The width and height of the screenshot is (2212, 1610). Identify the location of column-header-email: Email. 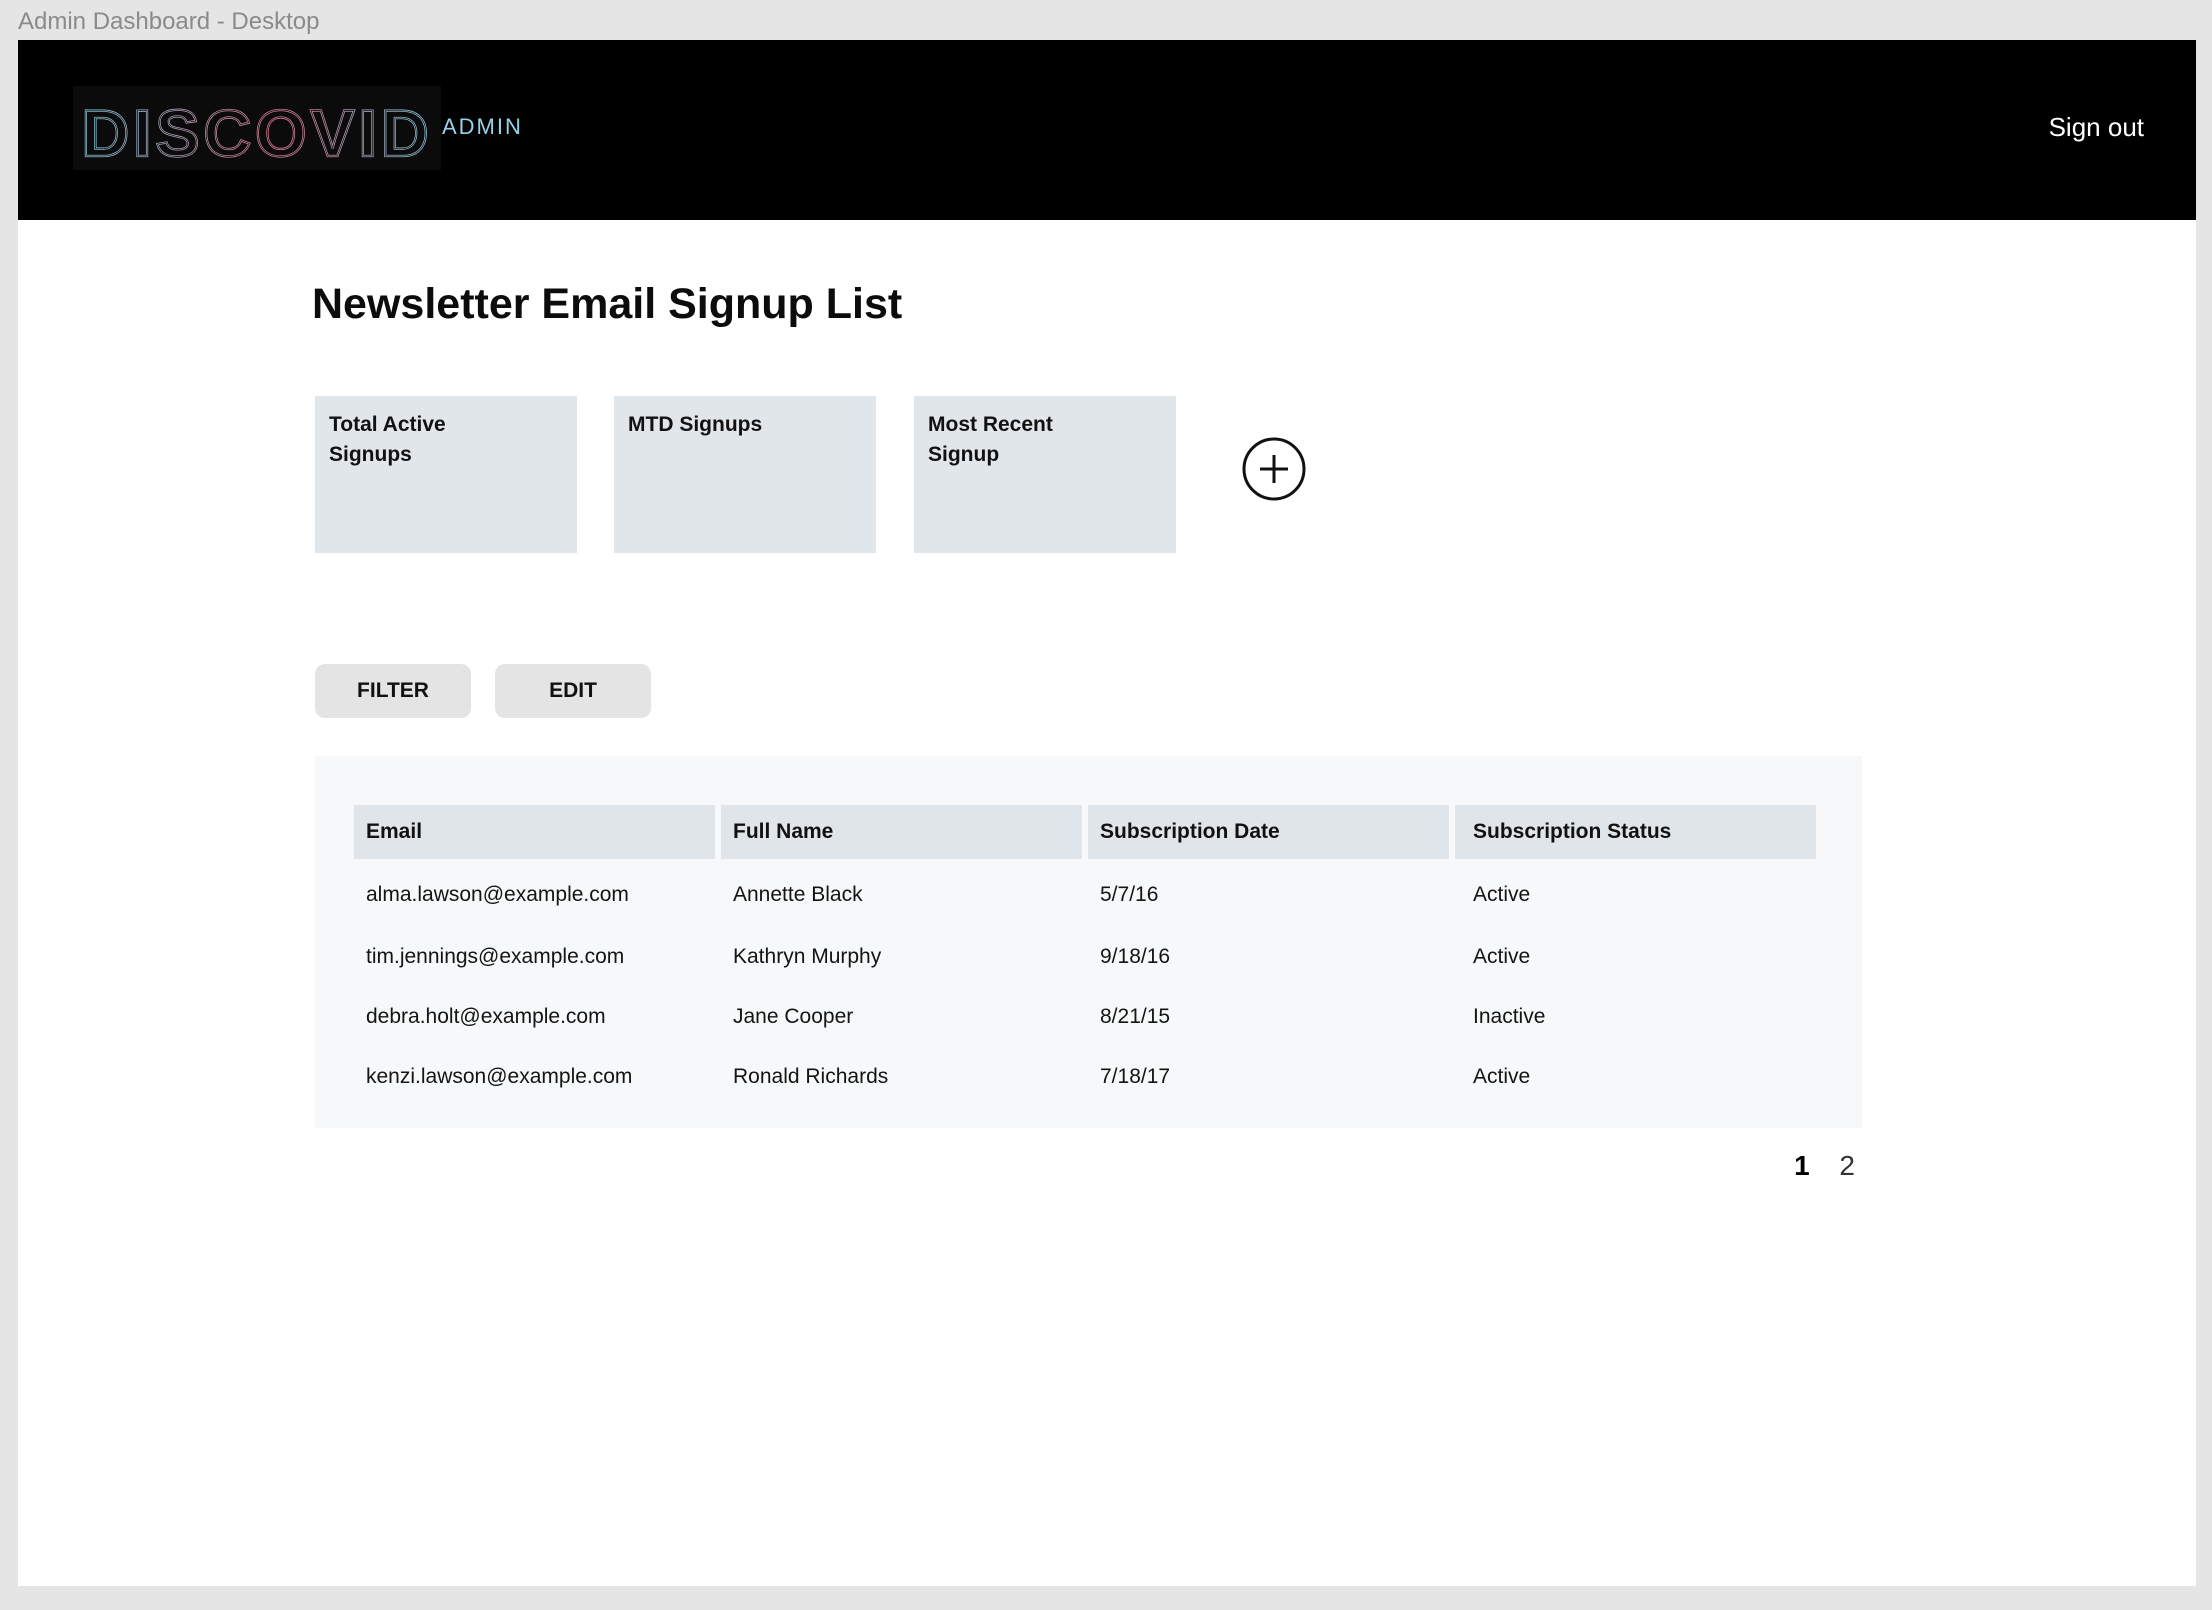
(534, 832).